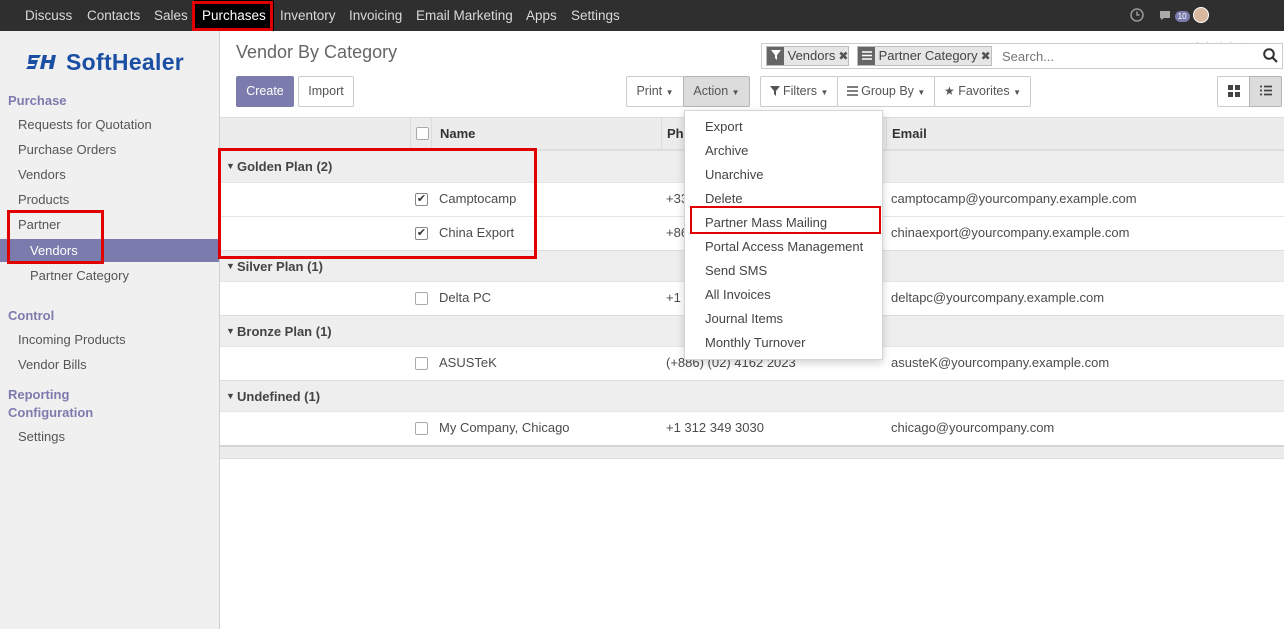  I want to click on menu-item-delete: Delete, so click(724, 198).